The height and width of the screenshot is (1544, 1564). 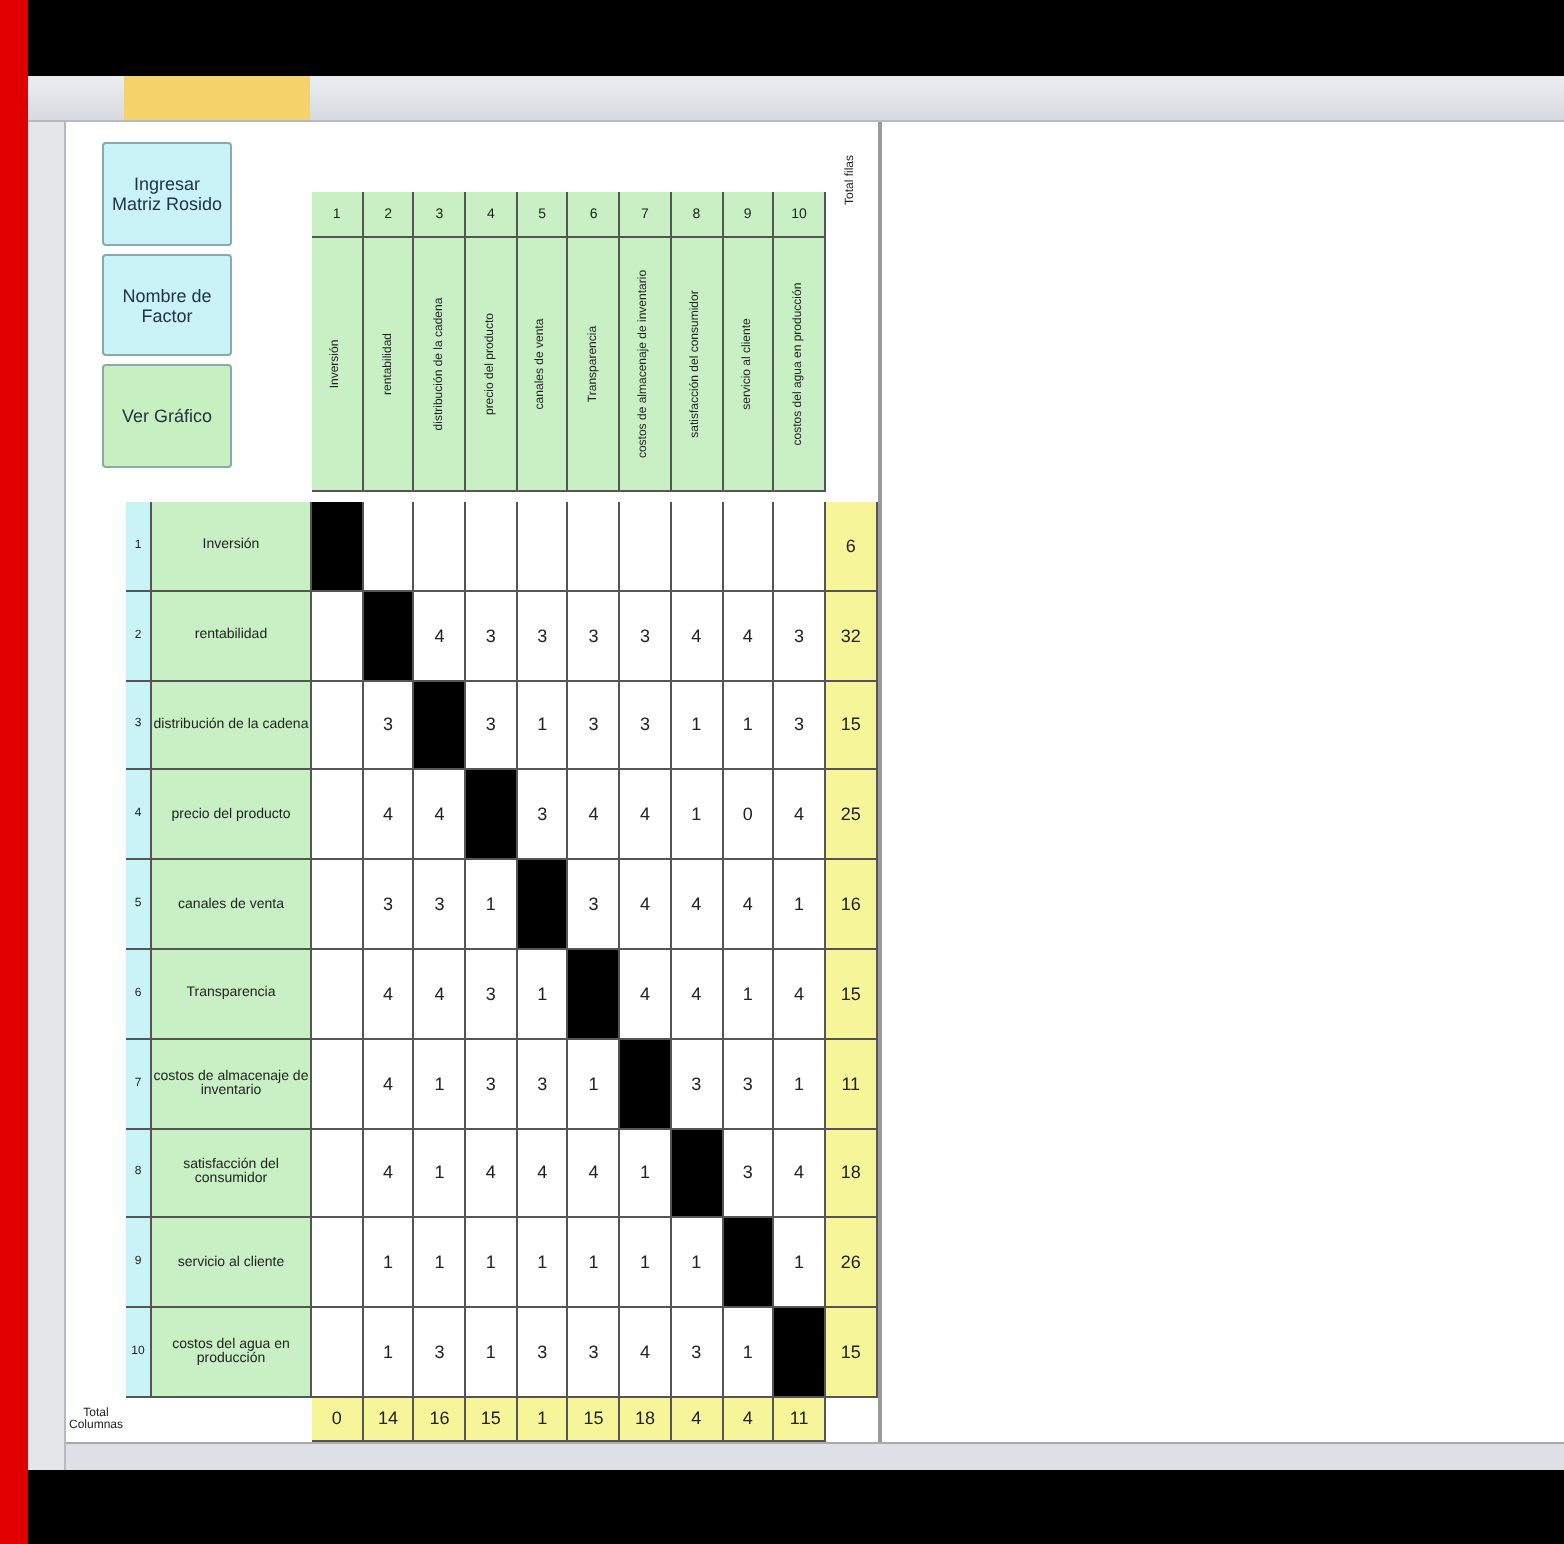 I want to click on macro-button: Nombre de Factor, so click(x=167, y=305).